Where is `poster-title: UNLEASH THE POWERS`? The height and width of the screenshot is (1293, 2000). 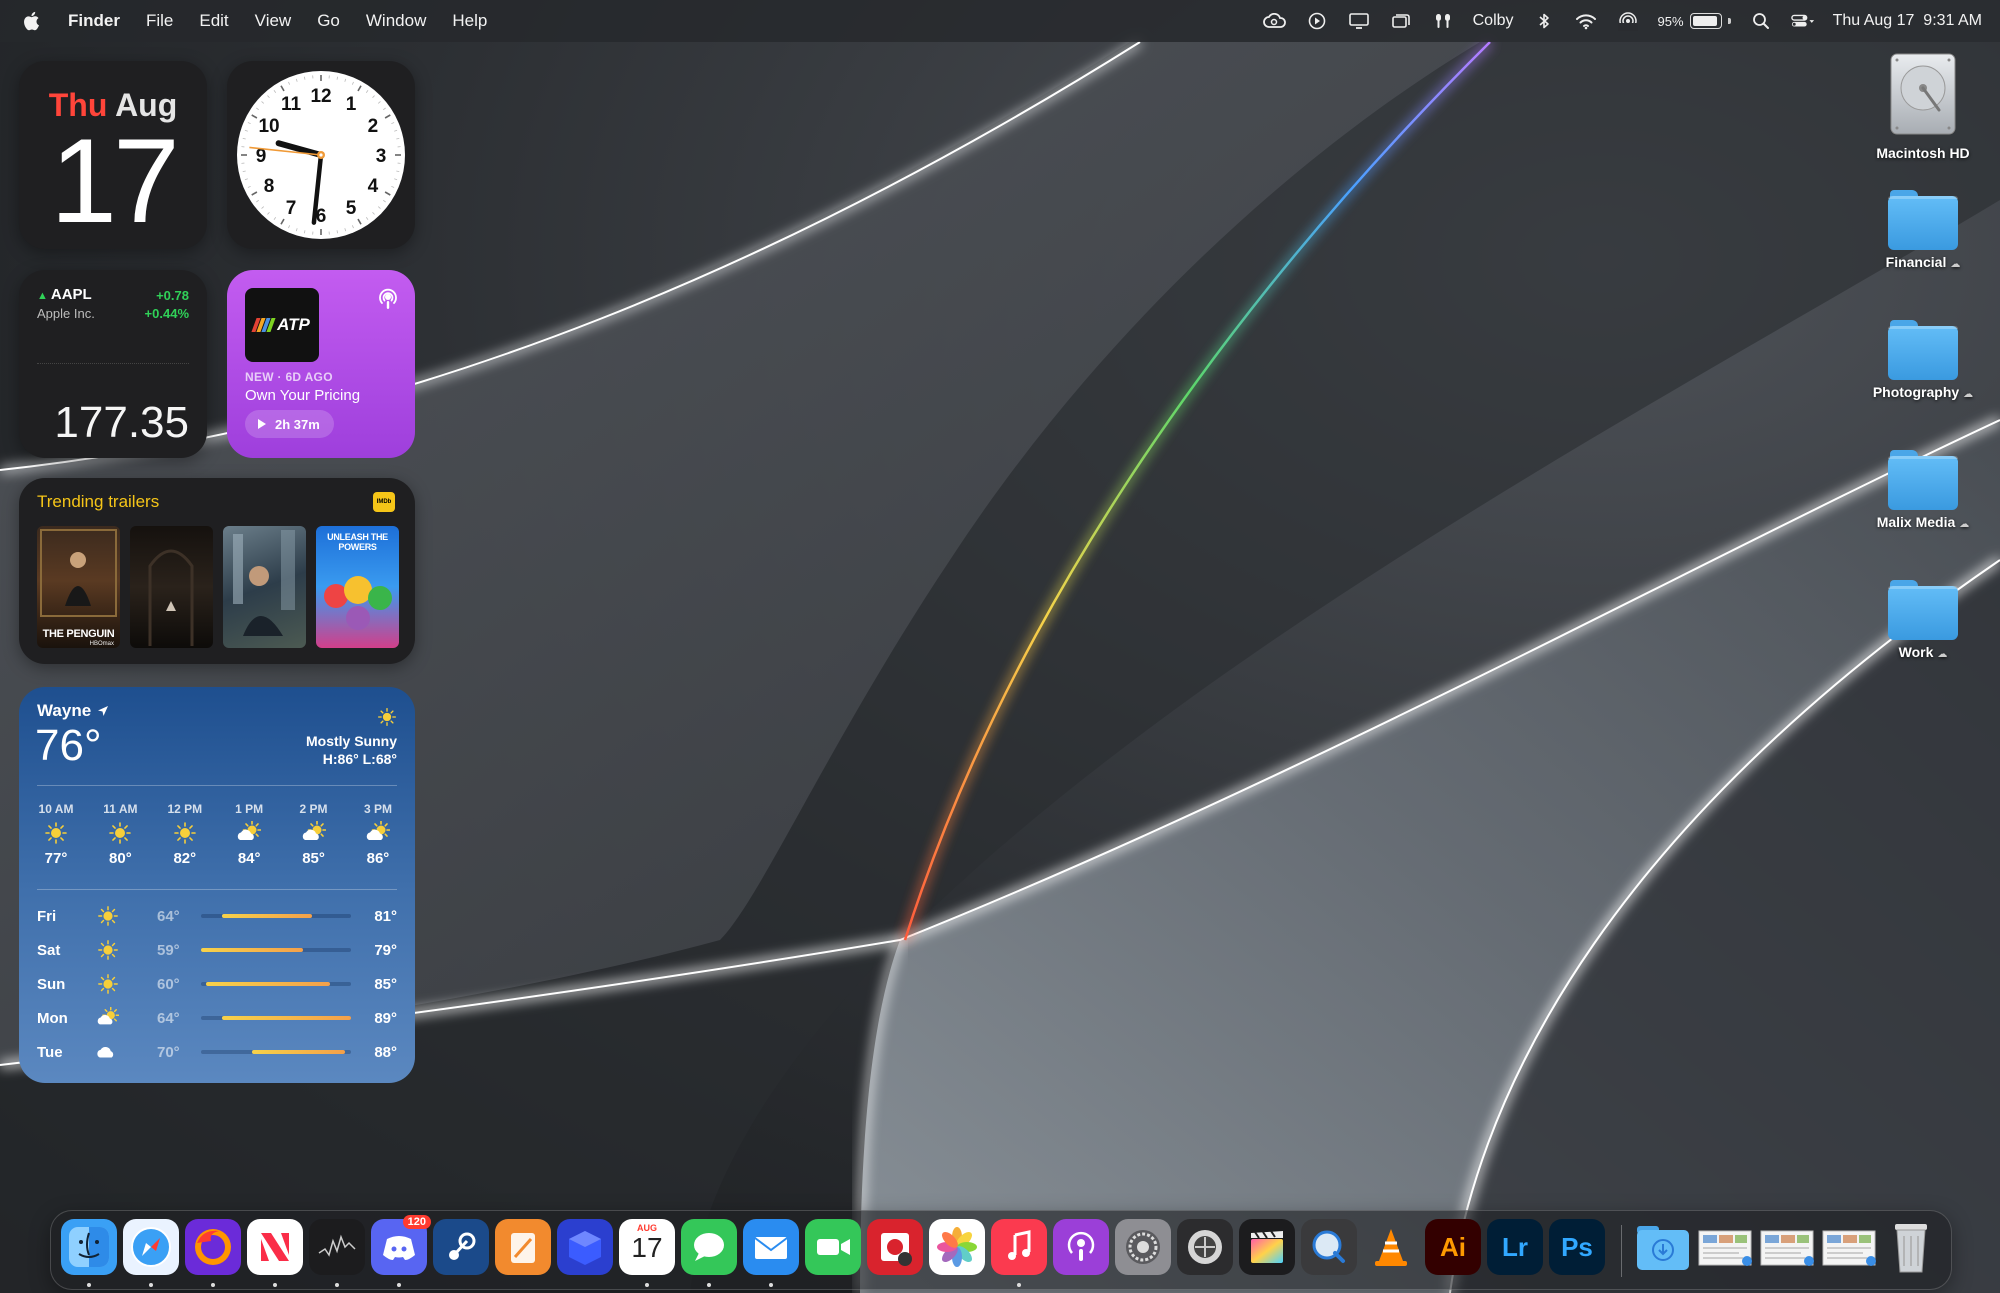
poster-title: UNLEASH THE POWERS is located at coordinates (357, 542).